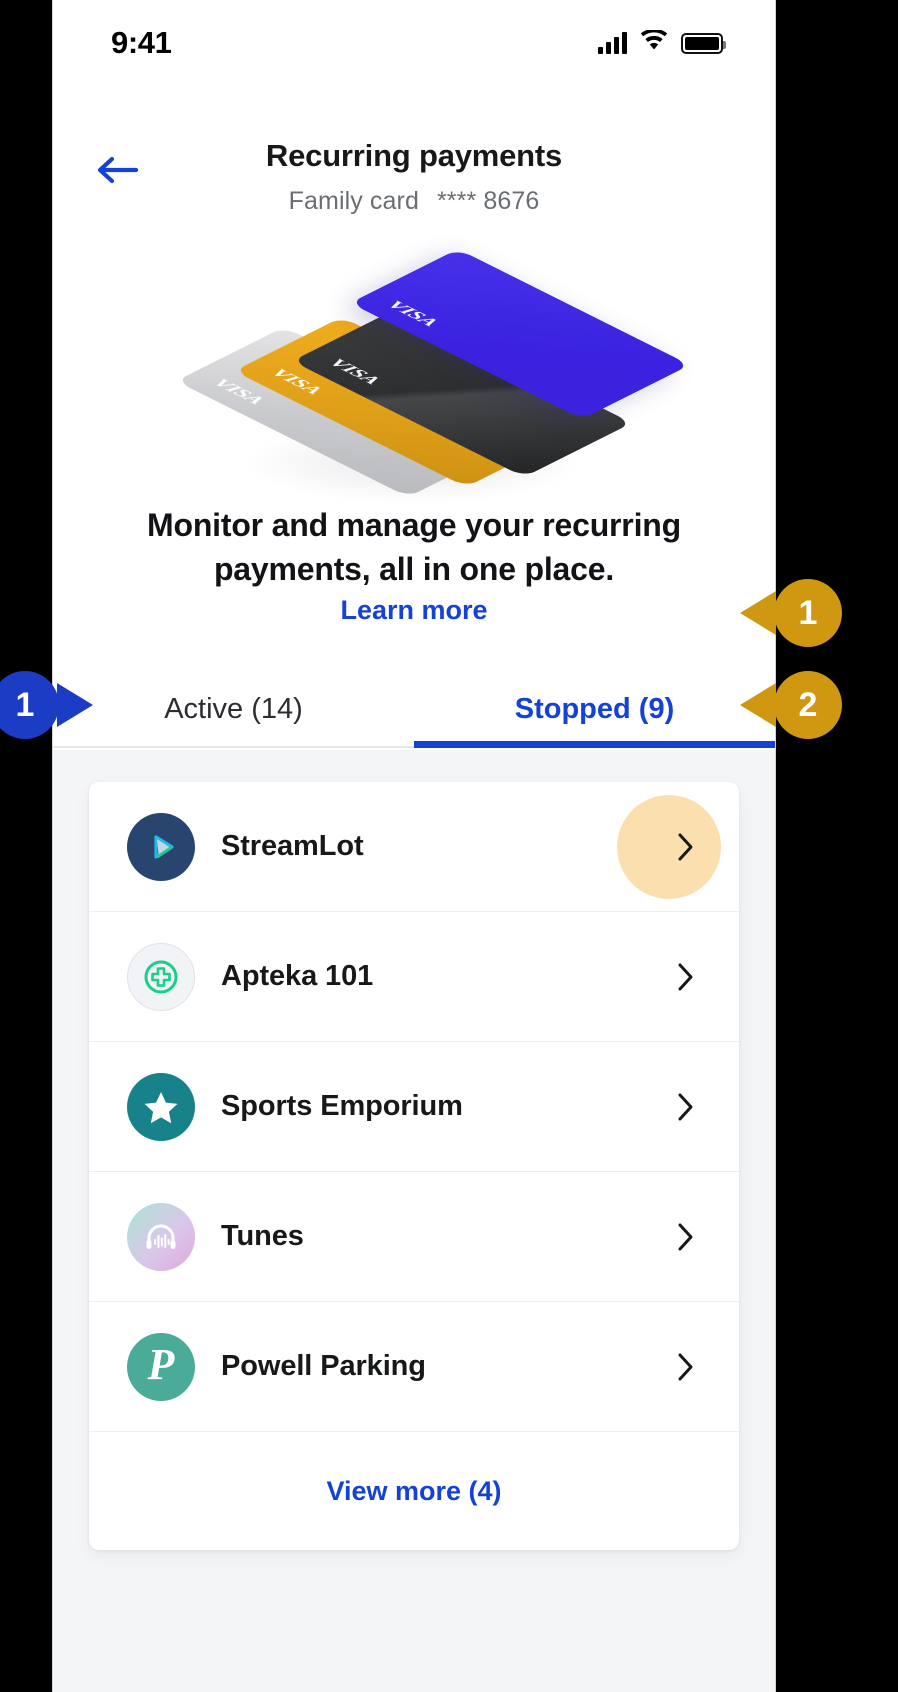  I want to click on page-header: Recurring payments Family card **** 8676, so click(414, 187).